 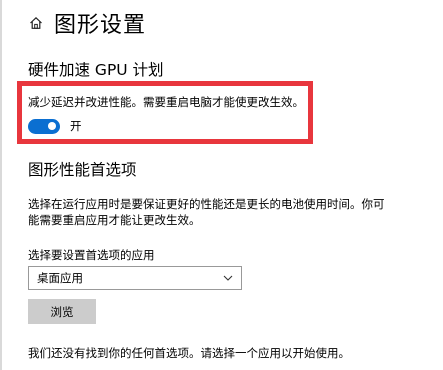 What do you see at coordinates (100, 25) in the screenshot?
I see `page-title: 图形设置` at bounding box center [100, 25].